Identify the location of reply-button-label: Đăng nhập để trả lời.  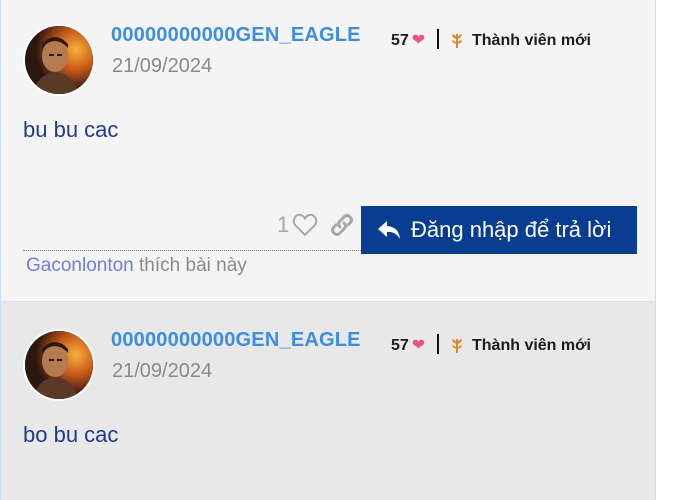
(511, 229).